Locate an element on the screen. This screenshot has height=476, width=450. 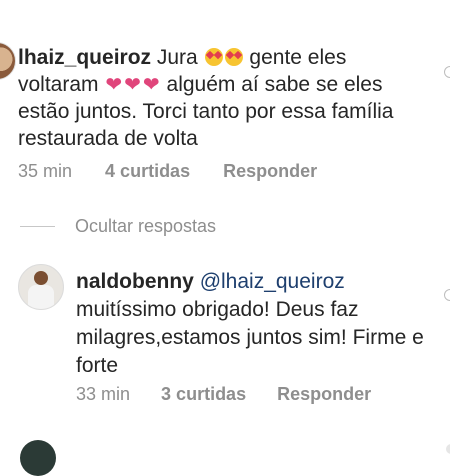
comment-likes-link: 4 curtidas is located at coordinates (147, 171).